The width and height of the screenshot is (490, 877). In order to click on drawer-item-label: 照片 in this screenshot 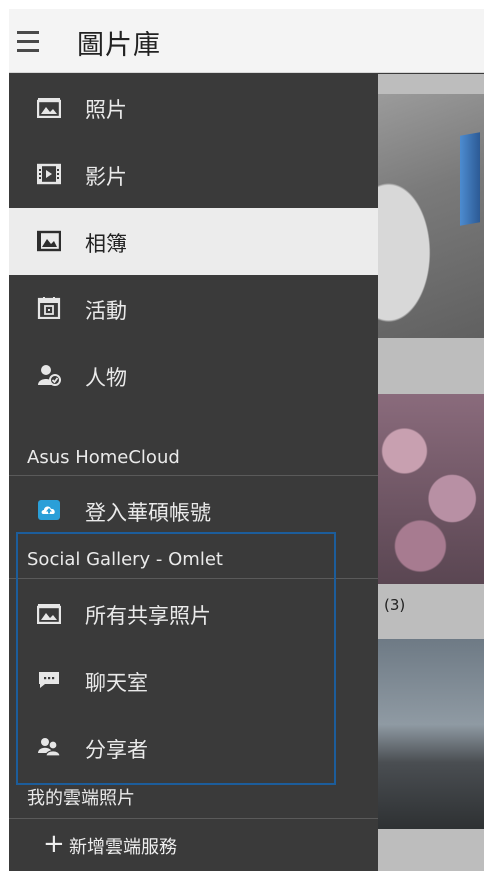, I will do `click(106, 110)`.